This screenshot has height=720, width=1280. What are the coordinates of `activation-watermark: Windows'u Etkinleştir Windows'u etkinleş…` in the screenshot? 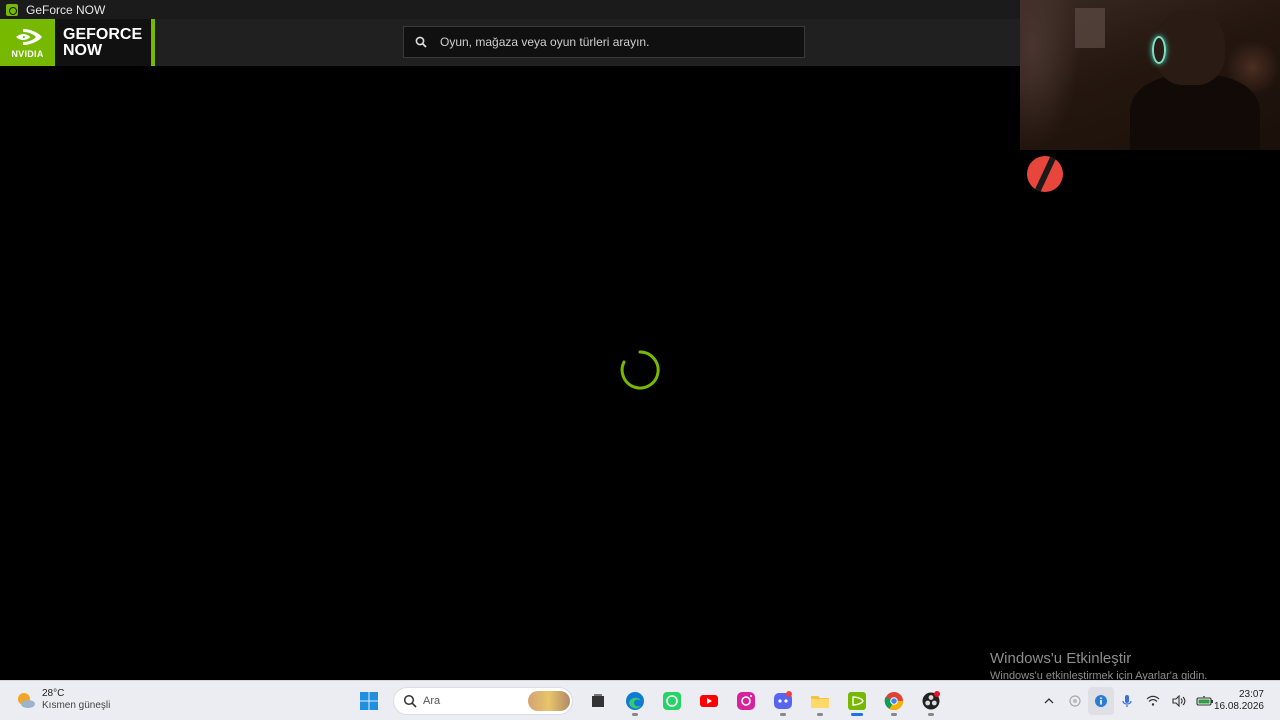 It's located at (1098, 665).